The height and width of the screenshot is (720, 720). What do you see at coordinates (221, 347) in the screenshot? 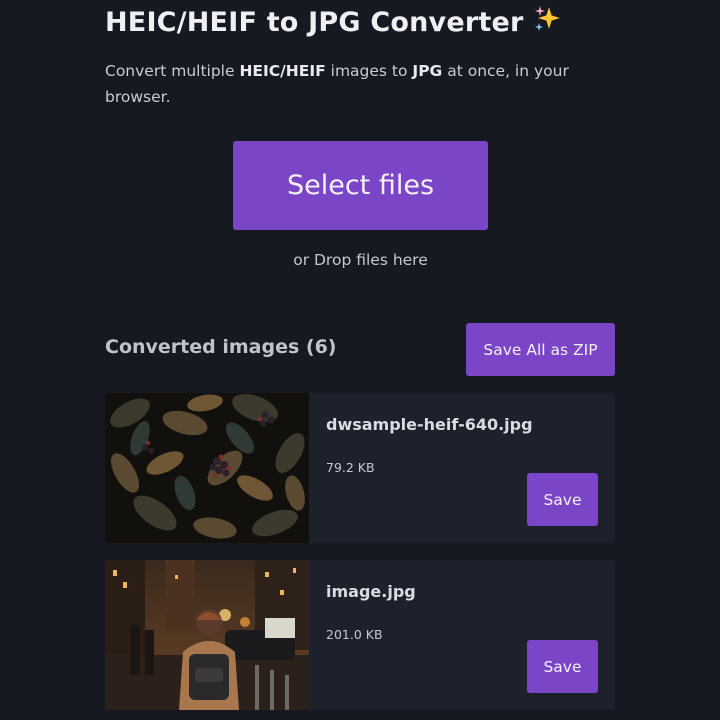
I see `converted-images-heading: Converted images (6)` at bounding box center [221, 347].